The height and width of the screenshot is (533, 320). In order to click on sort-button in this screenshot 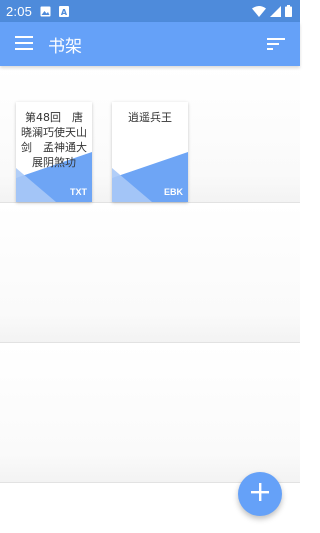, I will do `click(276, 44)`.